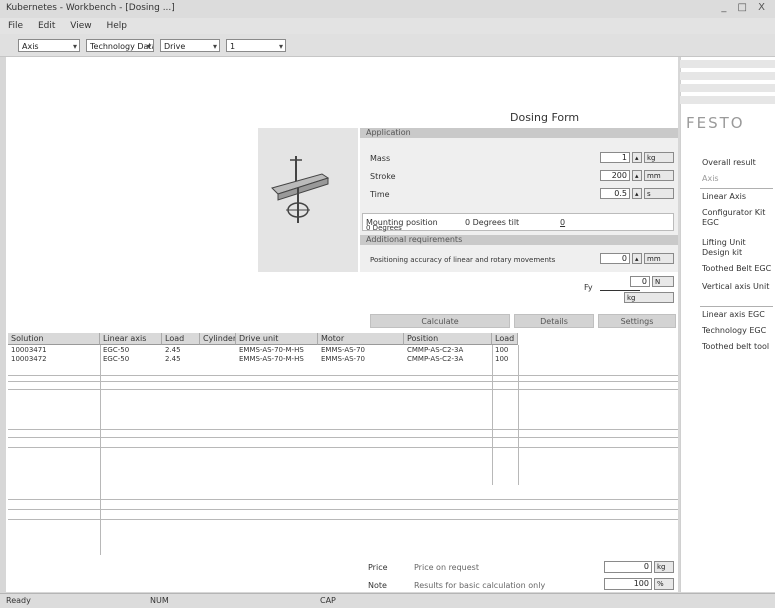 This screenshot has width=775, height=608. Describe the element at coordinates (448, 339) in the screenshot. I see `col-position: Position` at that location.